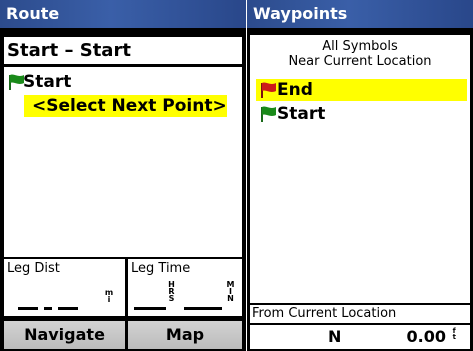 Image resolution: width=473 pixels, height=351 pixels. What do you see at coordinates (125, 106) in the screenshot?
I see `select-next-point: <Select Next Point>` at bounding box center [125, 106].